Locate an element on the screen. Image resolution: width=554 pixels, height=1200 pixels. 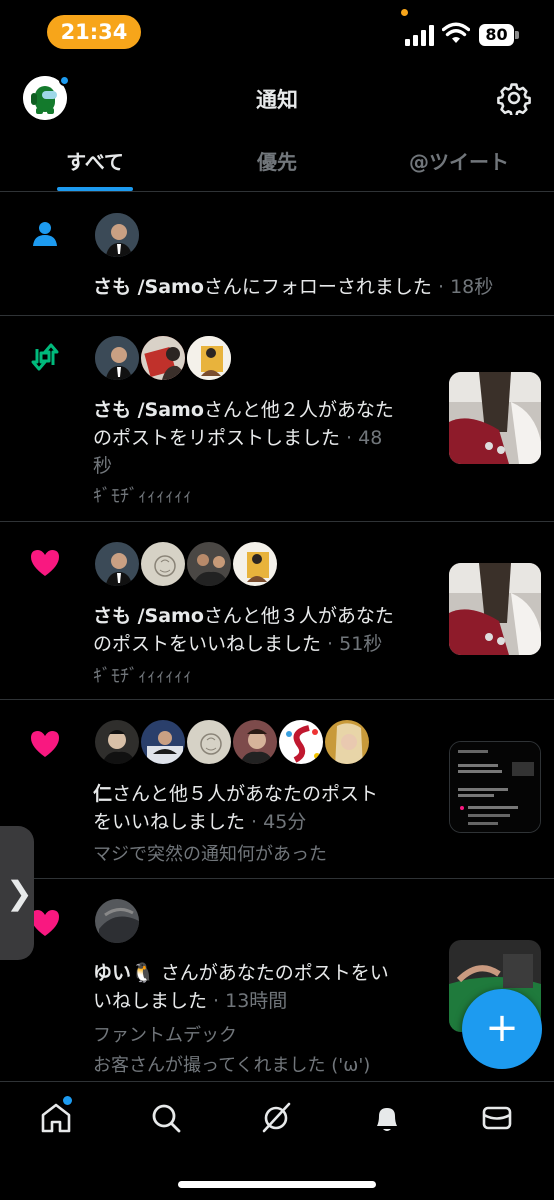
timestamp: · 51秒 is located at coordinates (352, 644).